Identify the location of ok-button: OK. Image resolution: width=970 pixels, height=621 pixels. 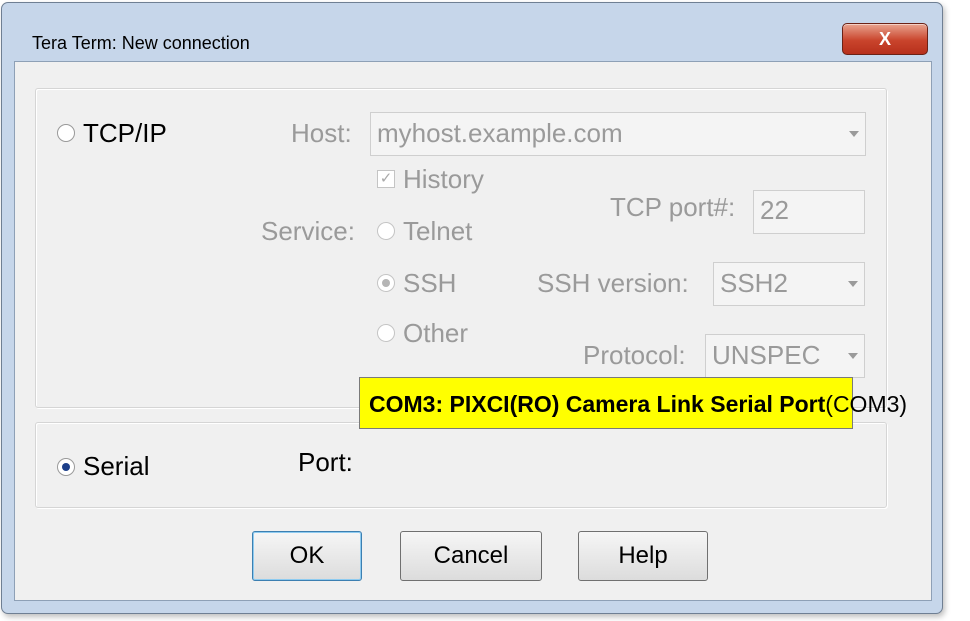
(307, 556).